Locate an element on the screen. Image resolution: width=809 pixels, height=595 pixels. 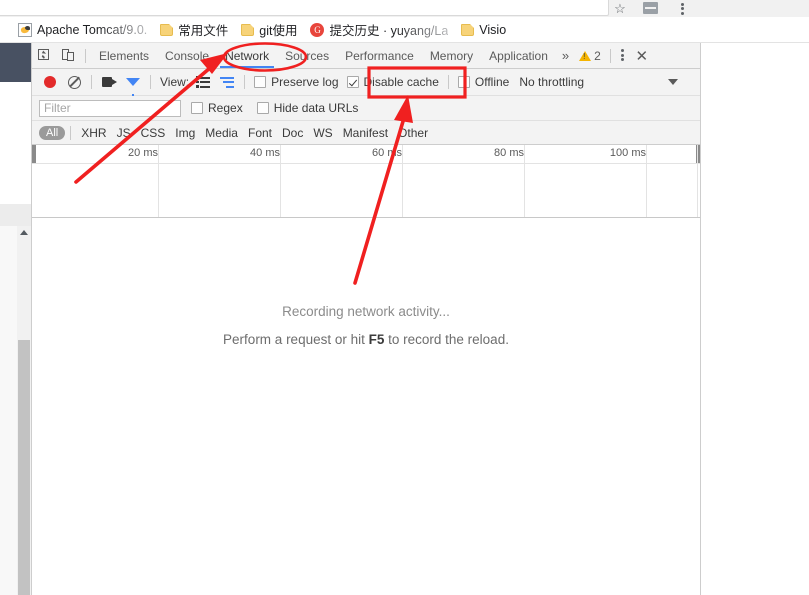
annotation-rect-disable-cache is located at coordinates (417, 82).